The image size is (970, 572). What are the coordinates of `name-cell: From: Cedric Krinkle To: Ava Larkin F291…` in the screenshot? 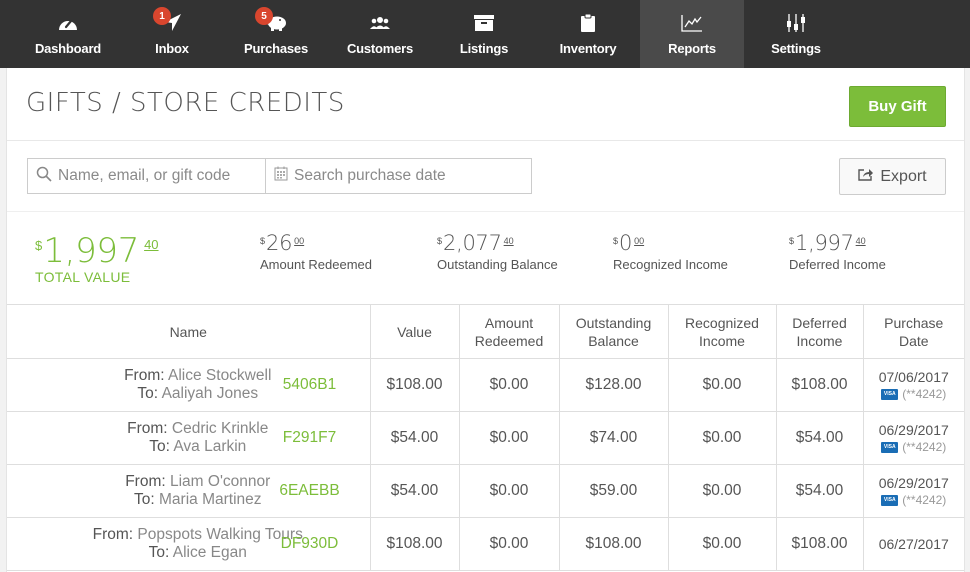 It's located at (189, 438).